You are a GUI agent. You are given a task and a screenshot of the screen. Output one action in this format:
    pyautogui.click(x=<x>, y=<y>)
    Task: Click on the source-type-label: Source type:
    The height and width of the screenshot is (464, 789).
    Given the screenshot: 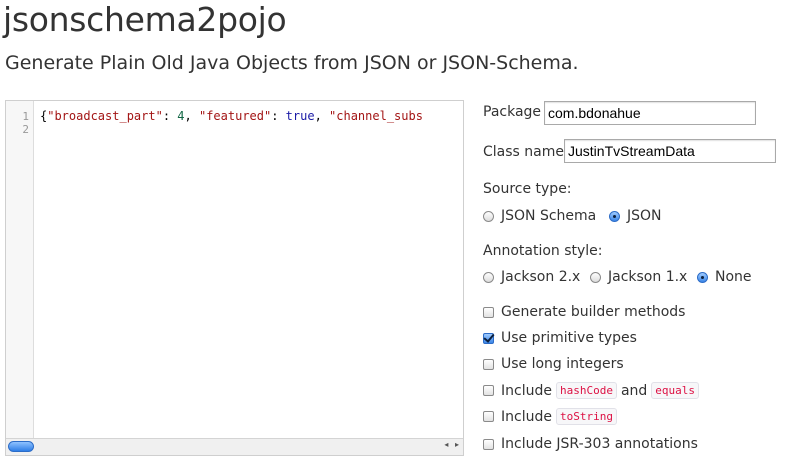 What is the action you would take?
    pyautogui.click(x=527, y=189)
    